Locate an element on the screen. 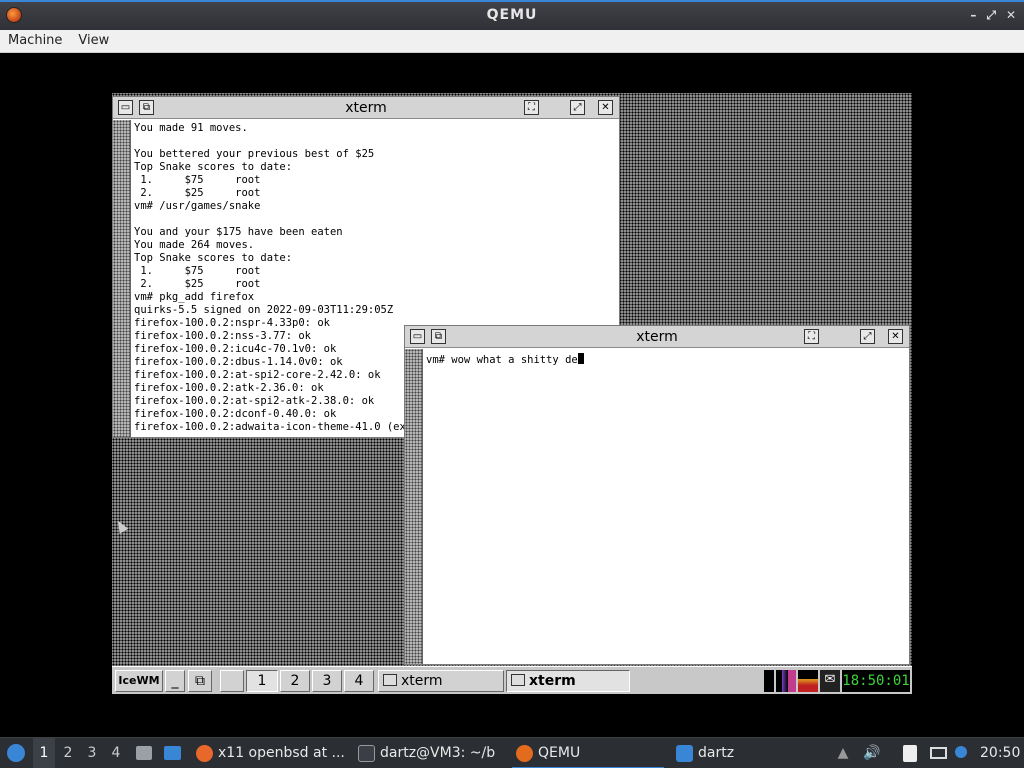  host-clock: 20:50 is located at coordinates (1000, 753).